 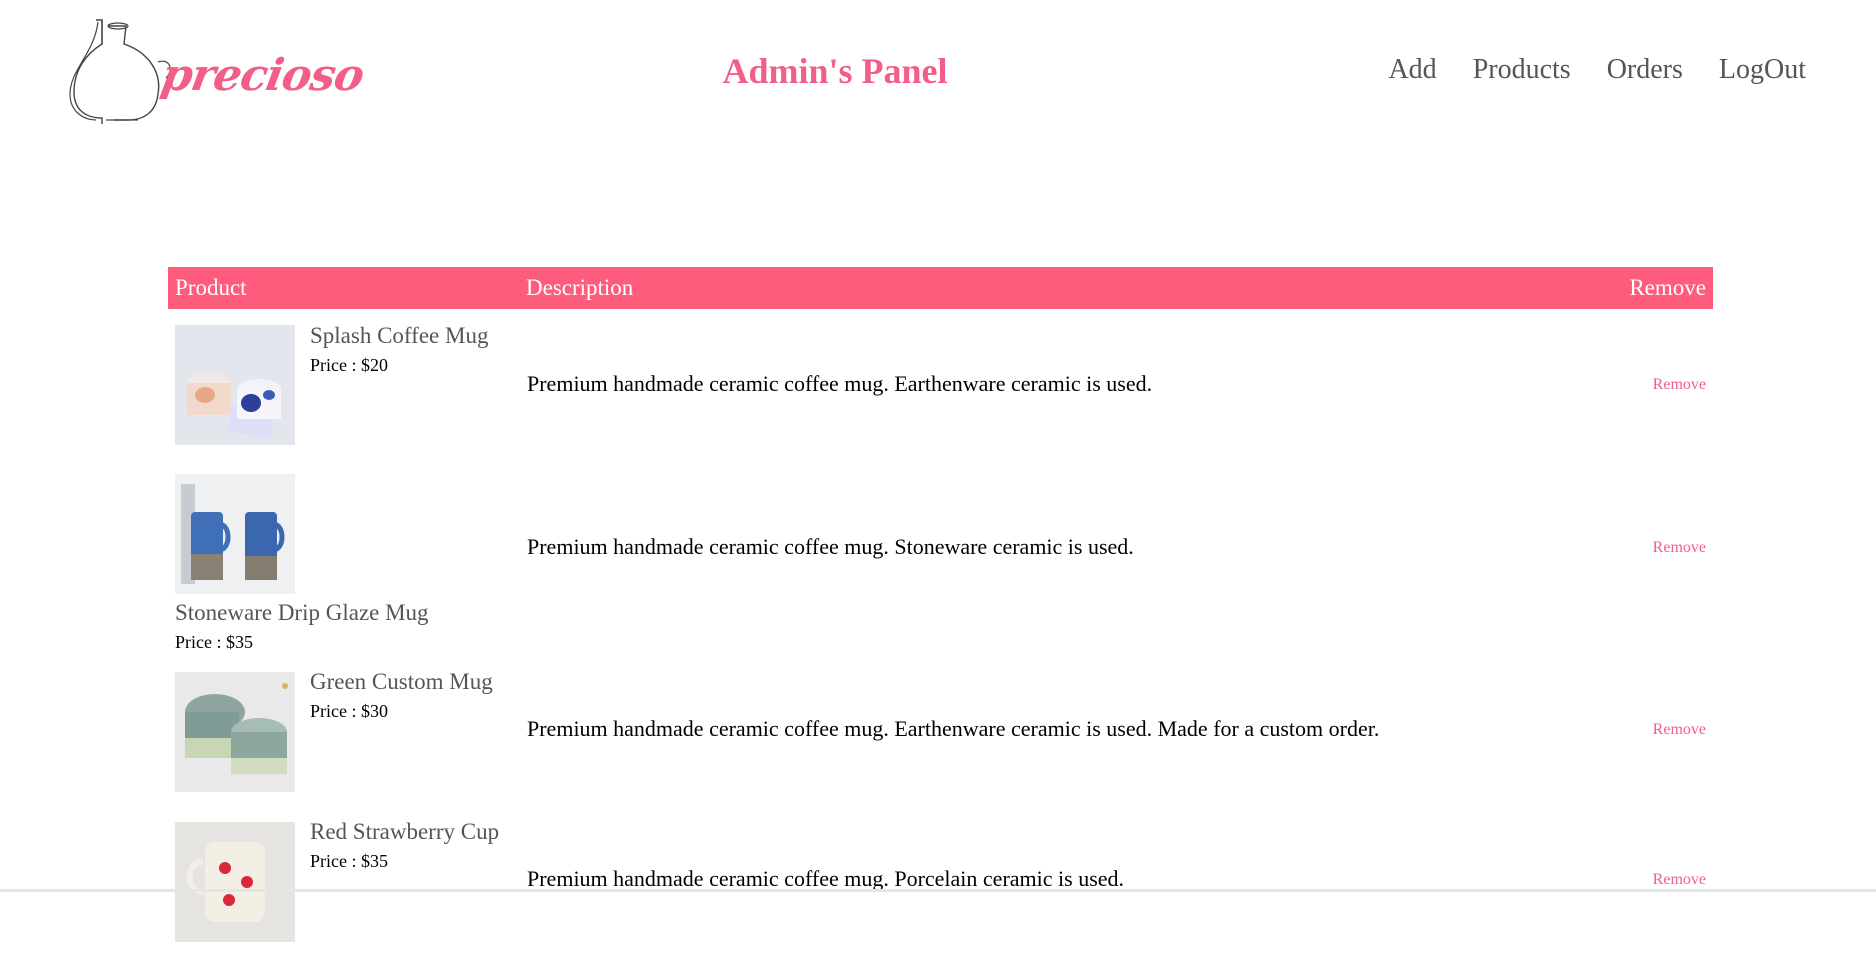 What do you see at coordinates (405, 831) in the screenshot?
I see `product-name: Red Strawberry Cup` at bounding box center [405, 831].